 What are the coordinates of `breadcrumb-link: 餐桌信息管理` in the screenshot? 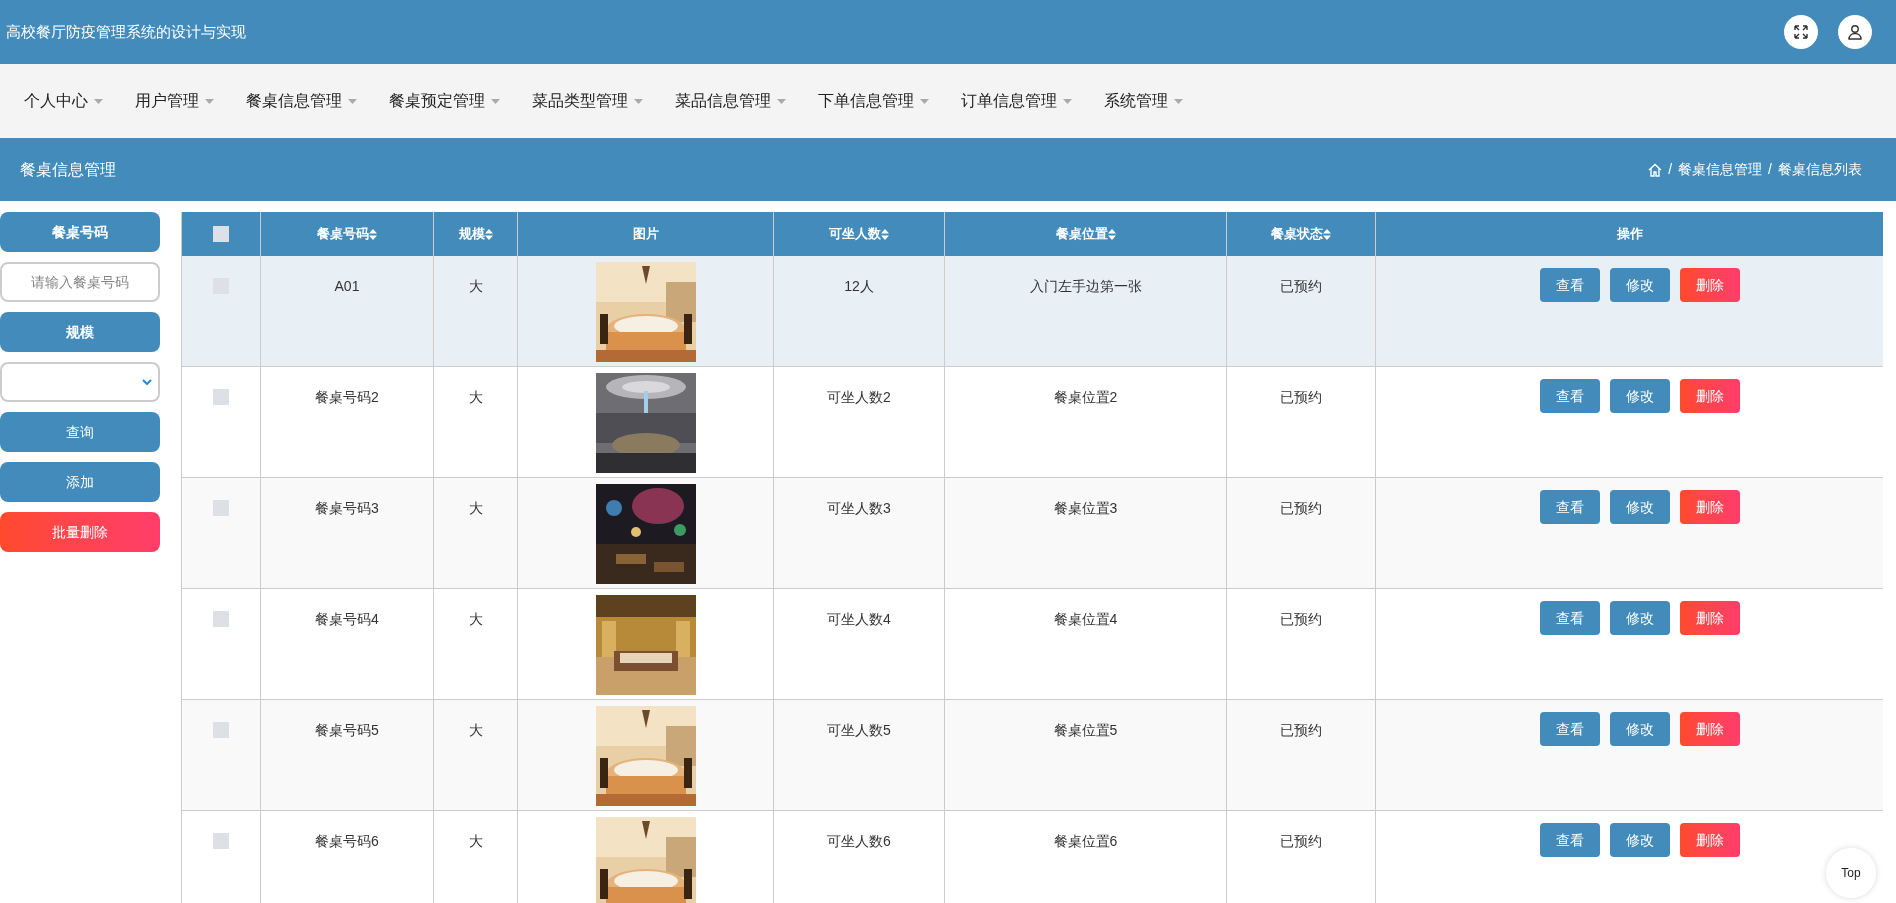 It's located at (1720, 169).